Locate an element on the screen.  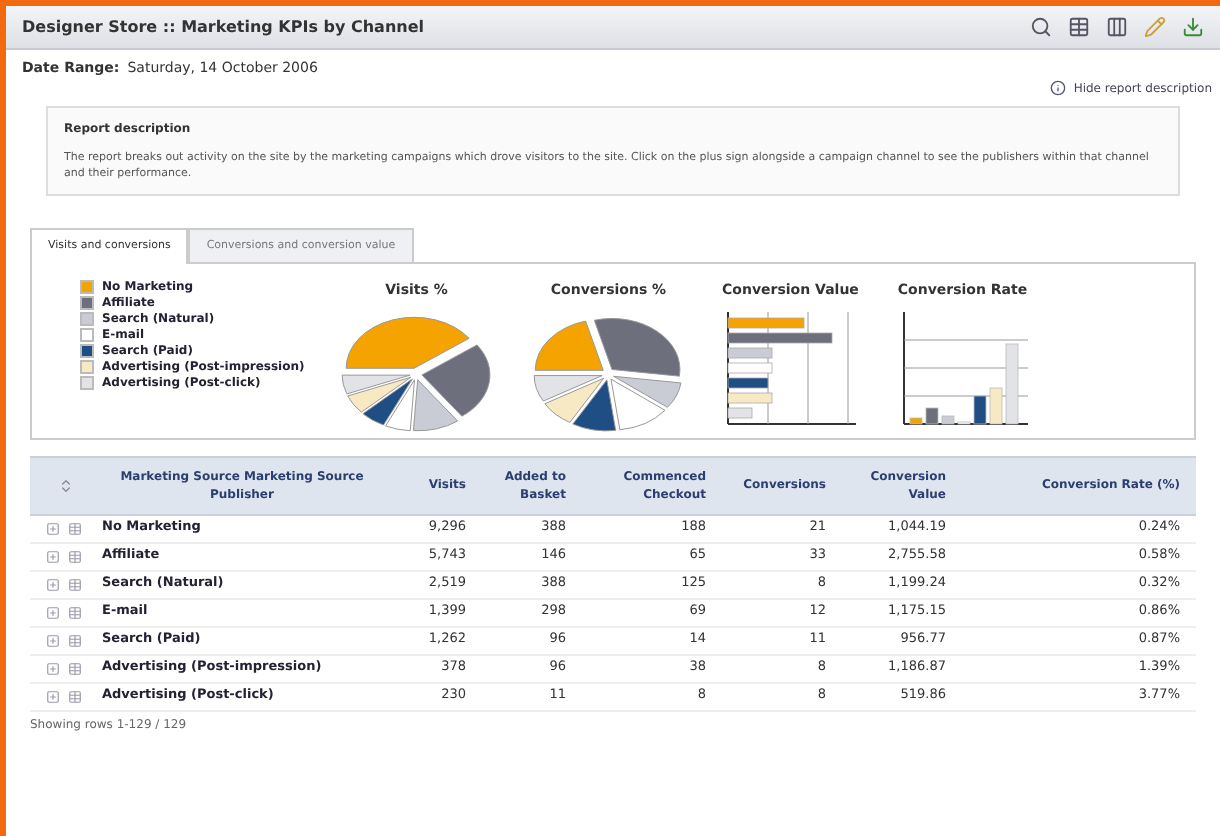
download-icon is located at coordinates (1193, 27).